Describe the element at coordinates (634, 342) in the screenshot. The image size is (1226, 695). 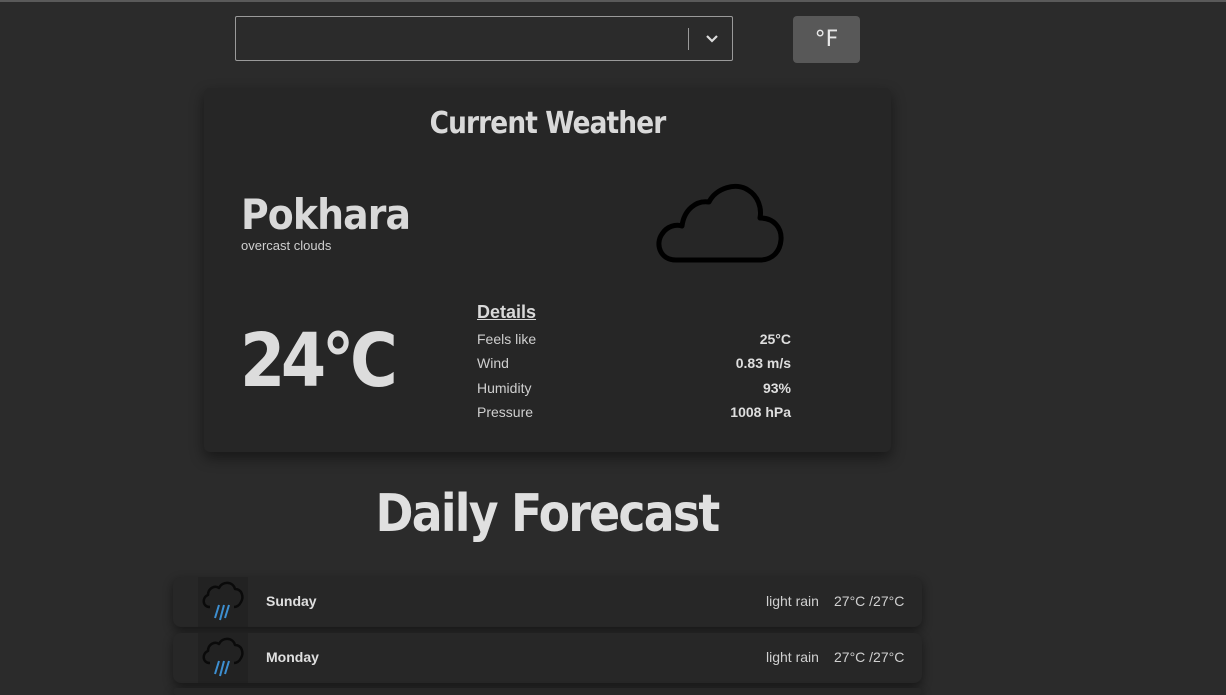
I see `detail-row-feels-like: Feels like 25°C` at that location.